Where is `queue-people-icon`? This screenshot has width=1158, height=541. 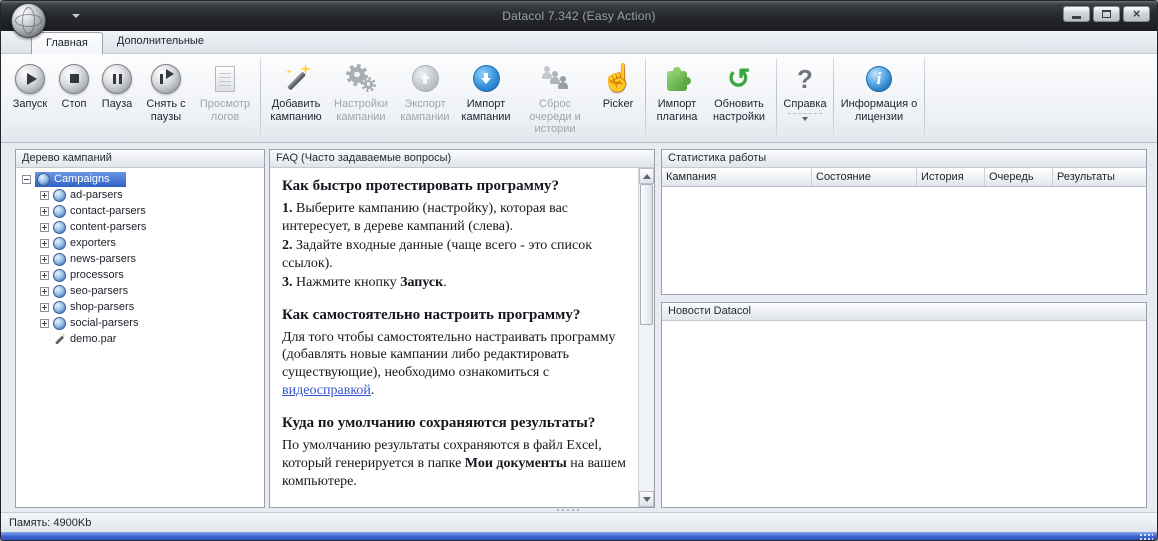
queue-people-icon is located at coordinates (555, 78).